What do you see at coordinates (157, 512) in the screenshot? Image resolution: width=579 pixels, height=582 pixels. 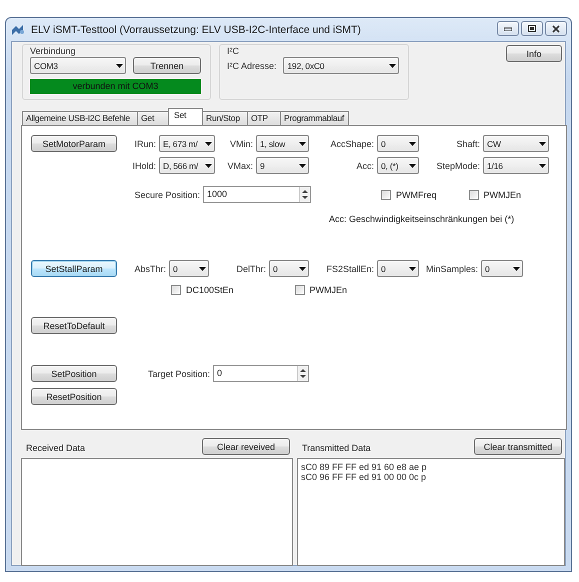 I see `received-text-area` at bounding box center [157, 512].